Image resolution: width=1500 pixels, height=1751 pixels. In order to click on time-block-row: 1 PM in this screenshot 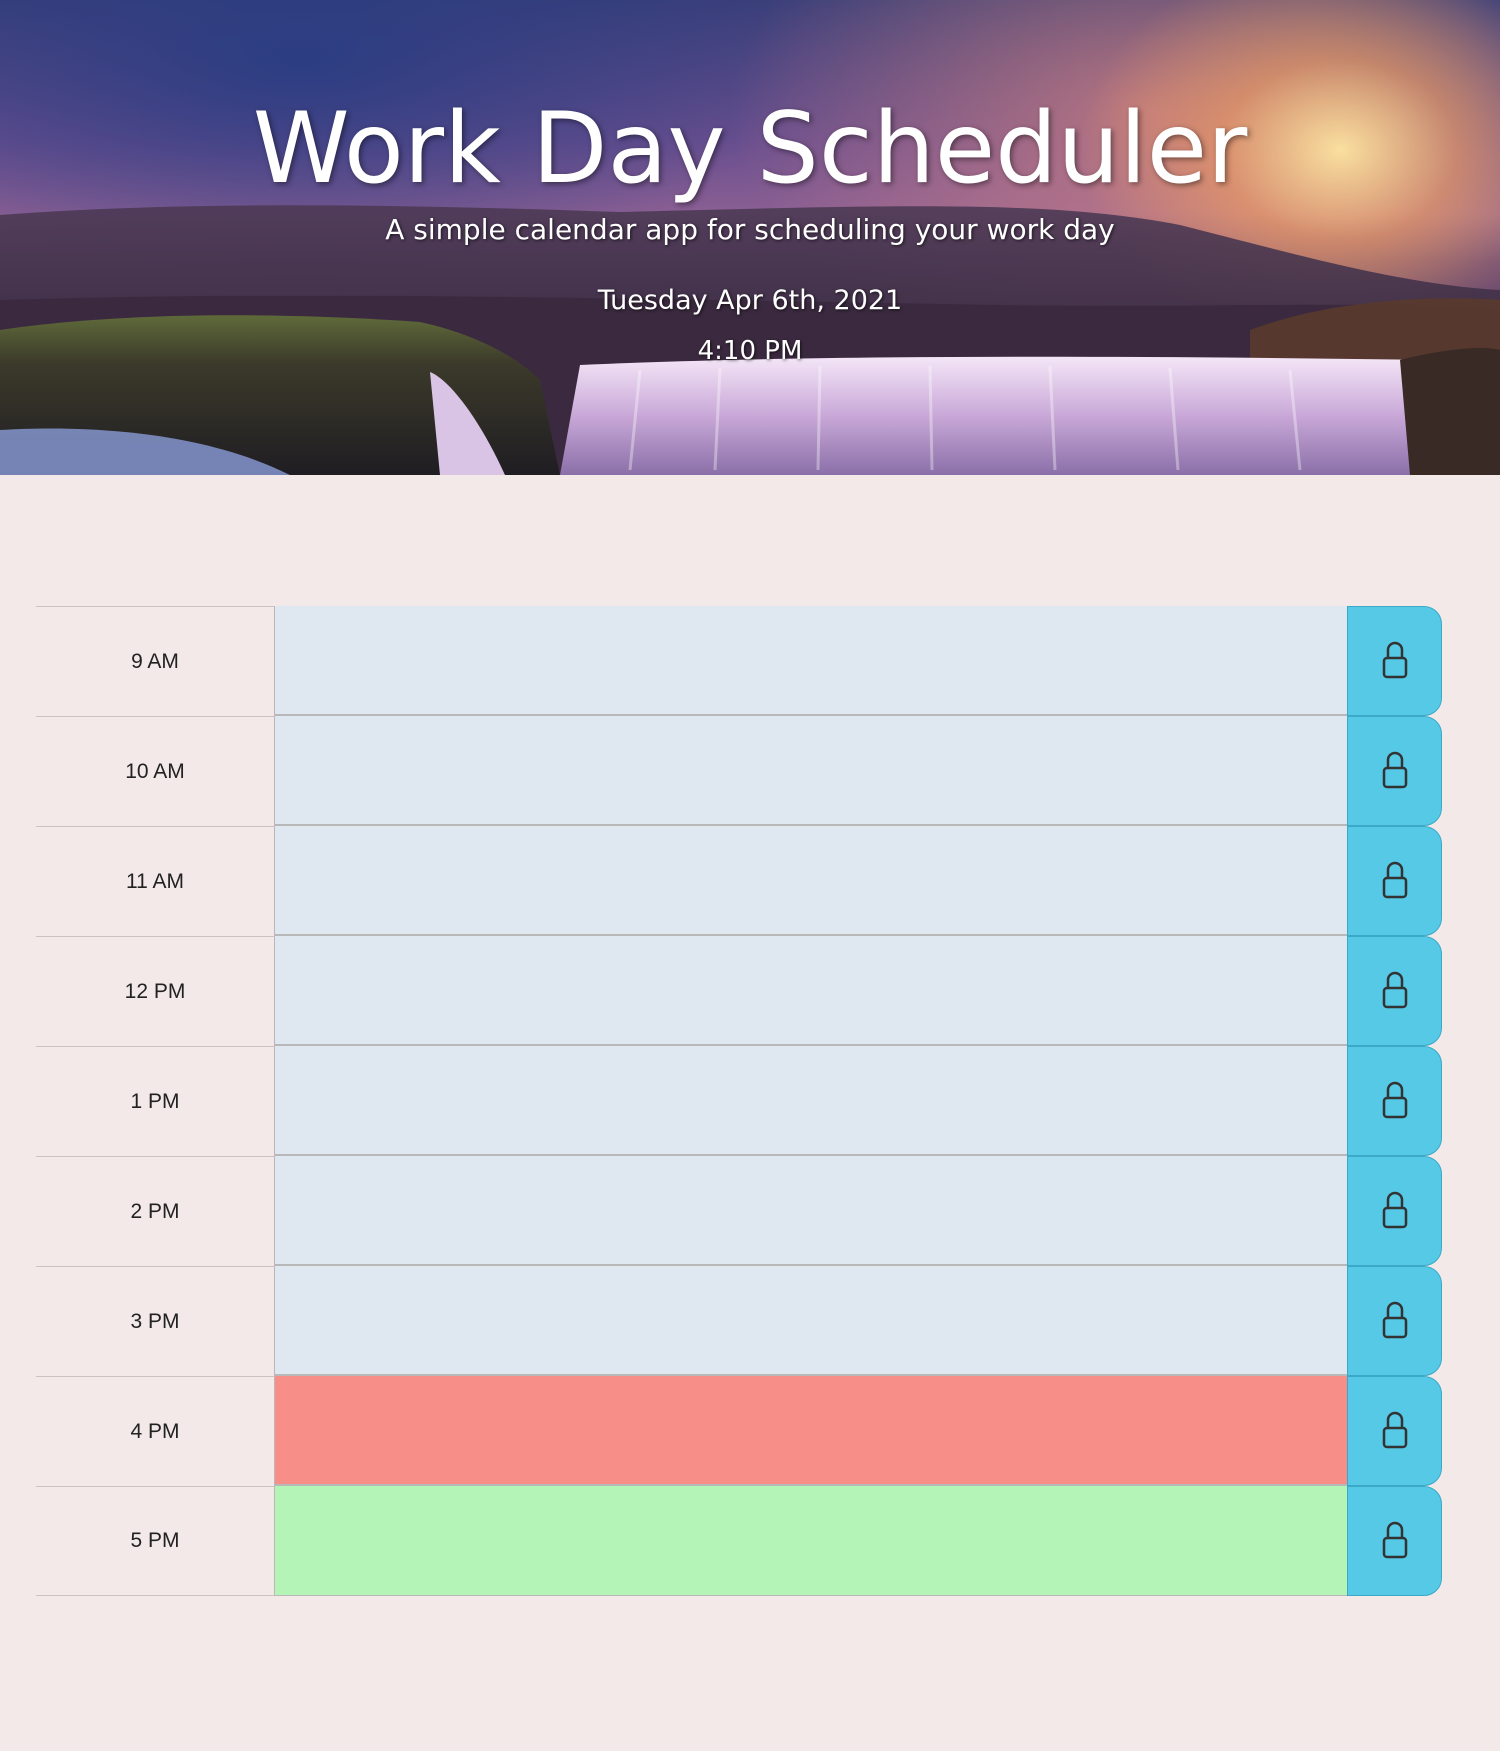, I will do `click(739, 1101)`.